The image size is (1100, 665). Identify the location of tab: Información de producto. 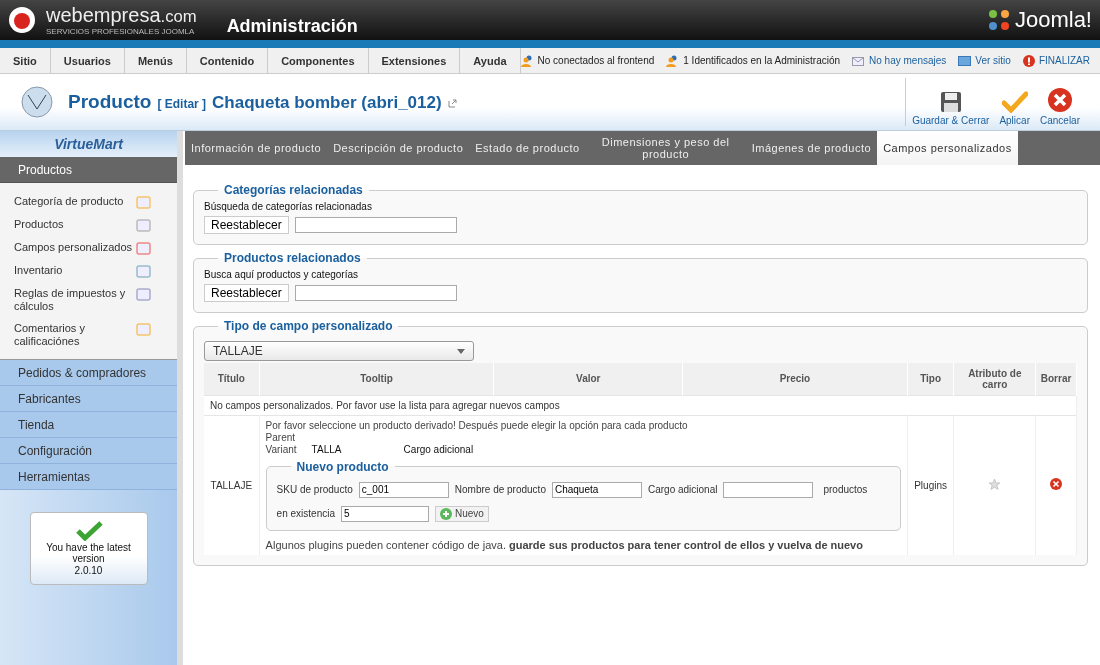
(256, 148).